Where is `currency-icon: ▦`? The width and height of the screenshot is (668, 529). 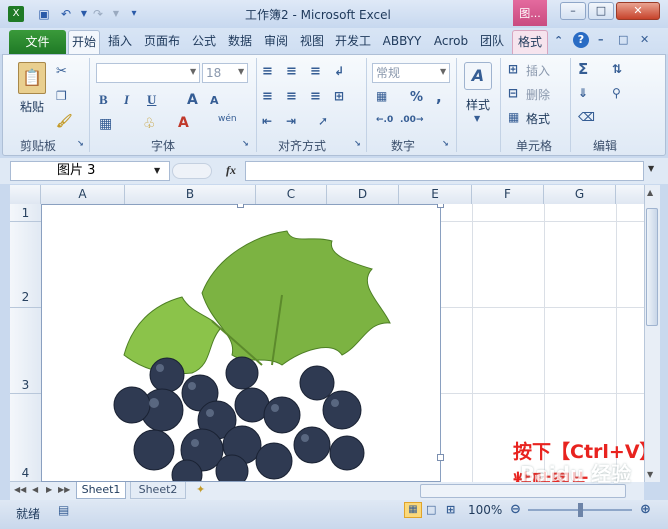 currency-icon: ▦ is located at coordinates (381, 96).